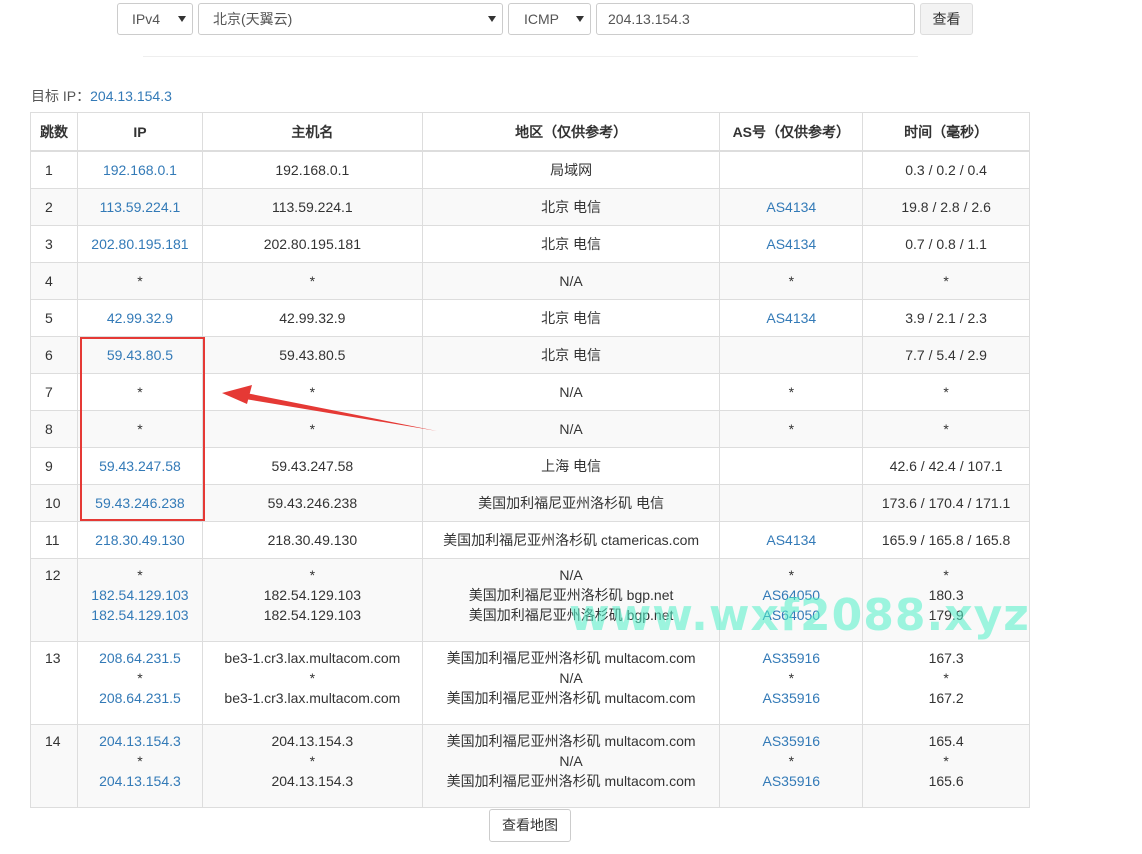 The height and width of the screenshot is (854, 1142). I want to click on region-cell: 上海 电信, so click(571, 466).